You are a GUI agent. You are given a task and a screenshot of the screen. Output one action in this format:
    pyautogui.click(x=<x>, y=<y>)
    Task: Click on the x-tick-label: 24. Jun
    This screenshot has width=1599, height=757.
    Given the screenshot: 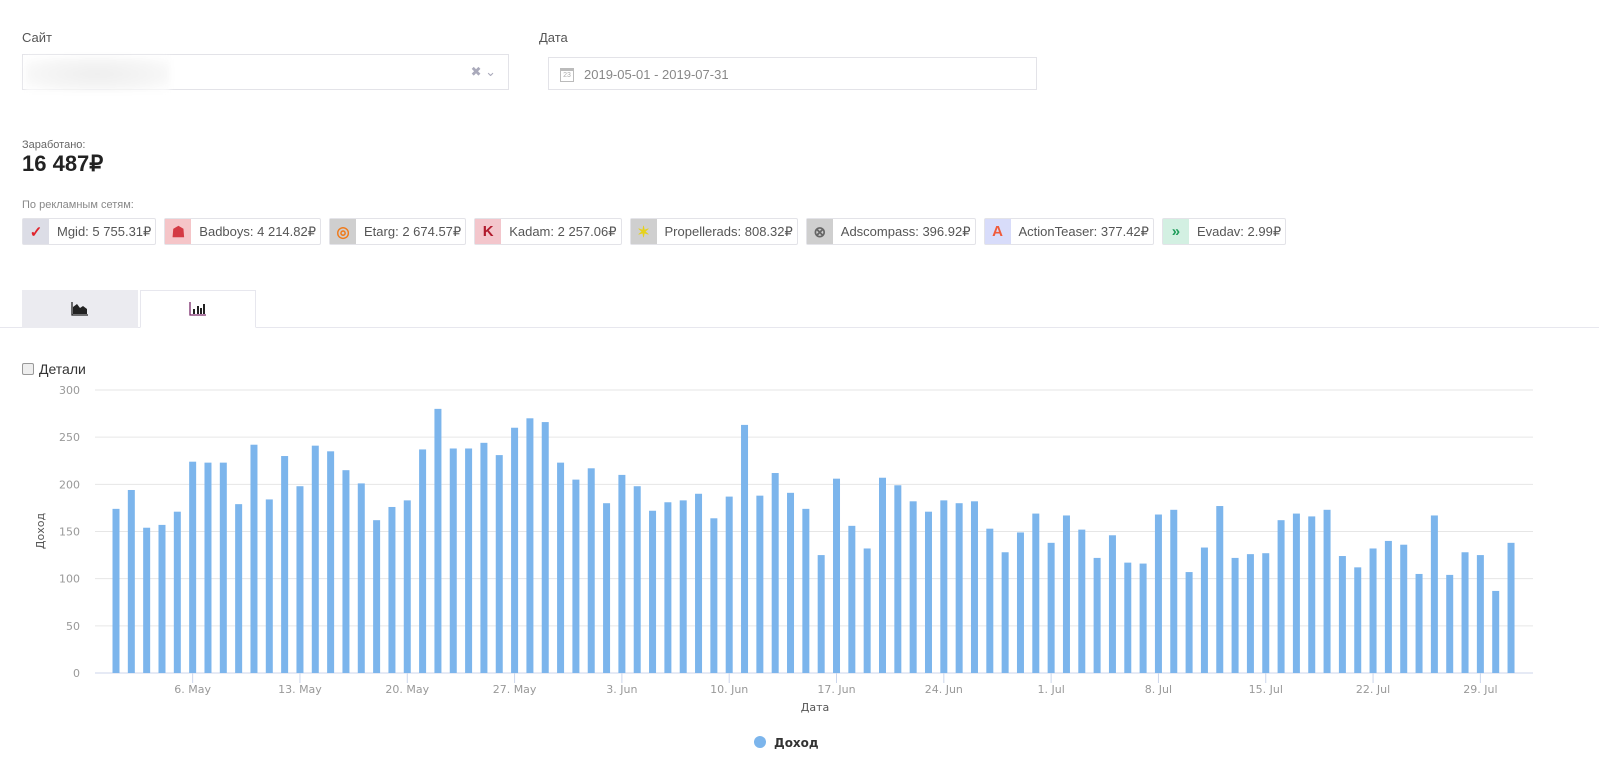 What is the action you would take?
    pyautogui.click(x=944, y=689)
    